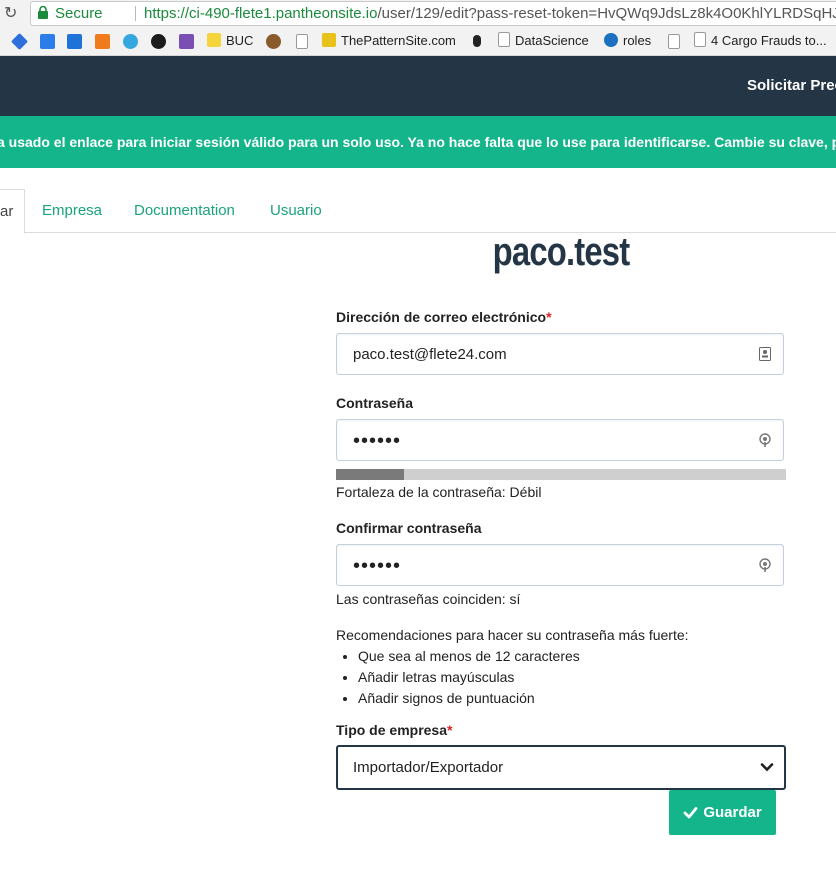 This screenshot has width=836, height=876. Describe the element at coordinates (375, 403) in the screenshot. I see `password-label: Contraseña` at that location.